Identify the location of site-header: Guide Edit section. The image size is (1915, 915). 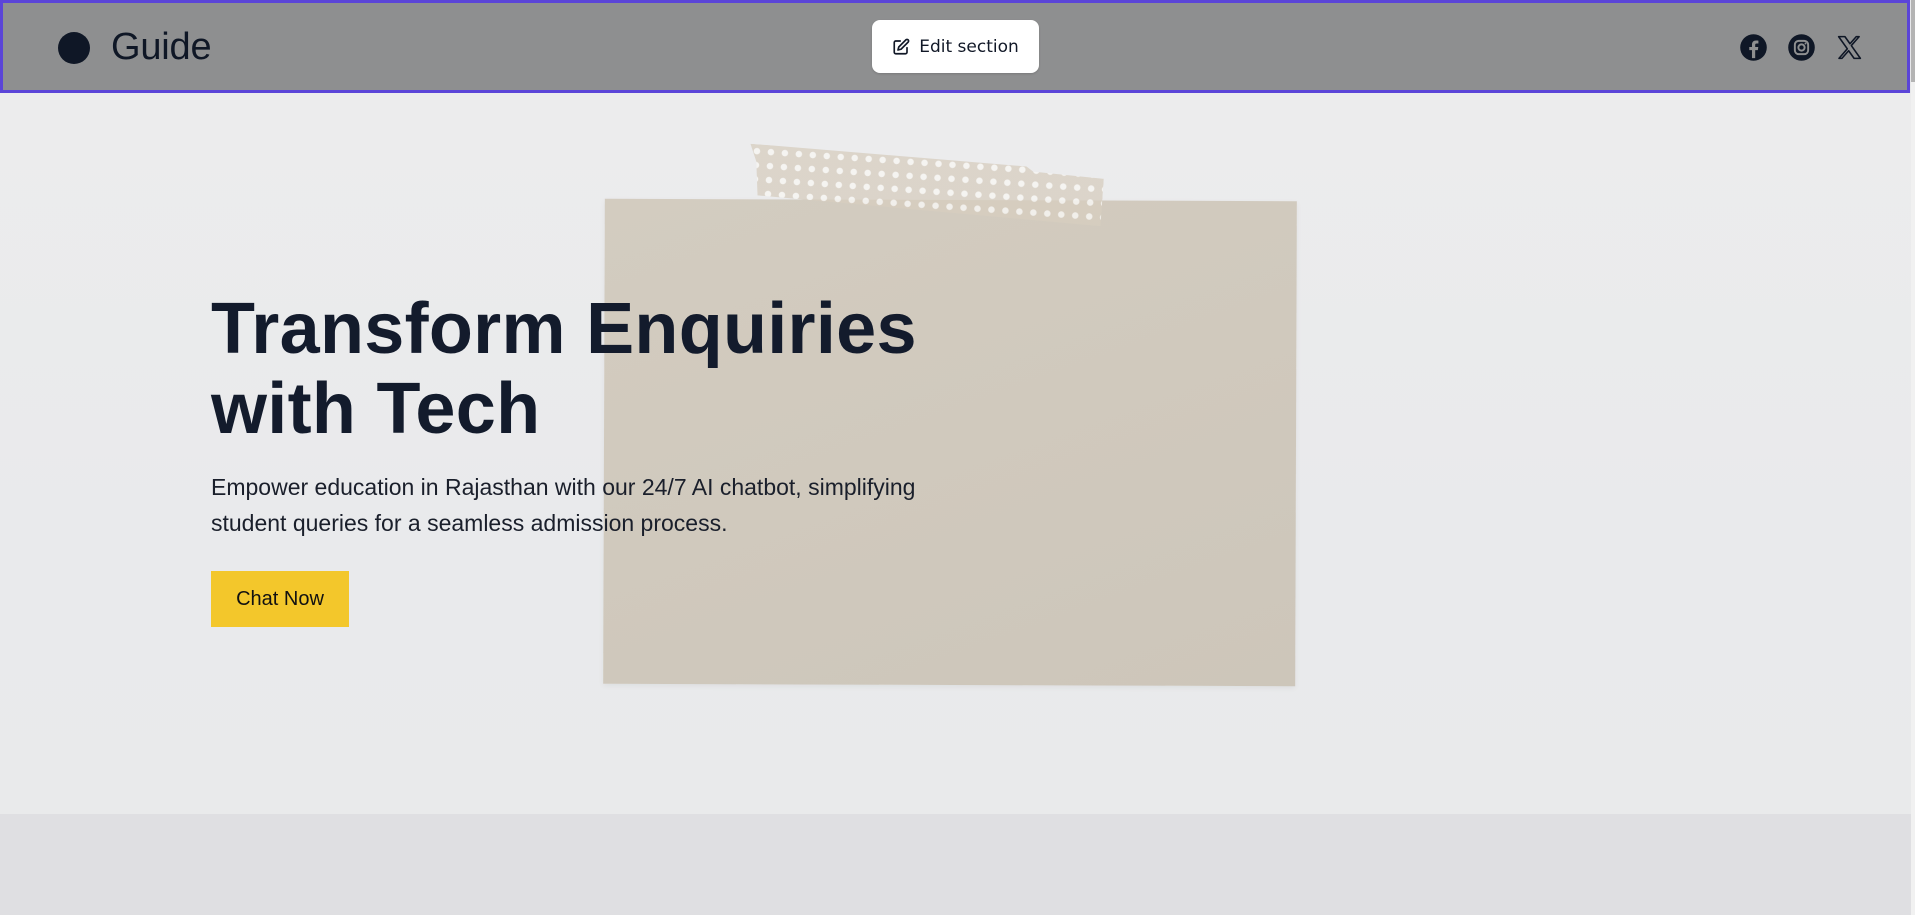
(955, 46).